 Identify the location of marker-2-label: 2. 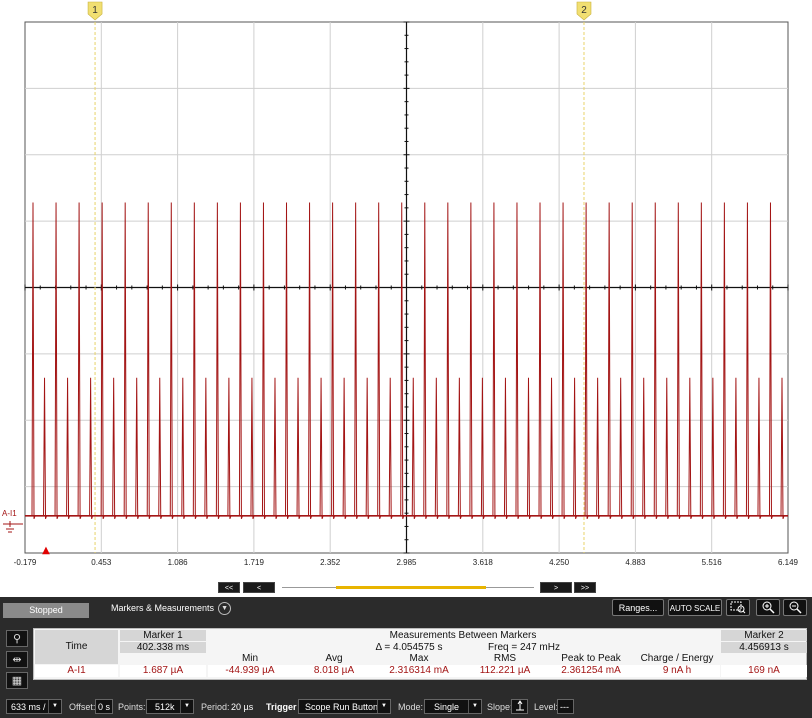
(584, 10).